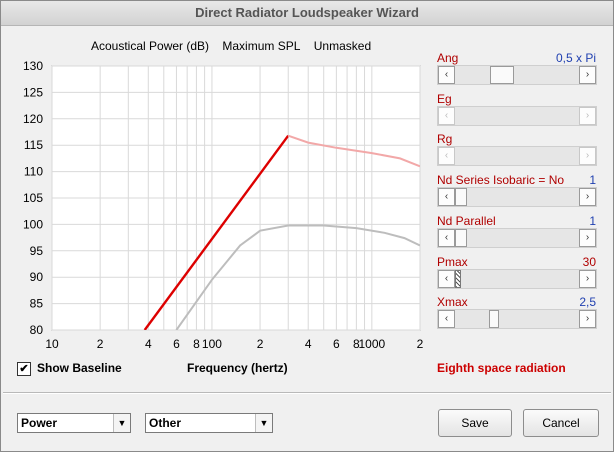  Describe the element at coordinates (33, 224) in the screenshot. I see `y-tick-label: 100` at that location.